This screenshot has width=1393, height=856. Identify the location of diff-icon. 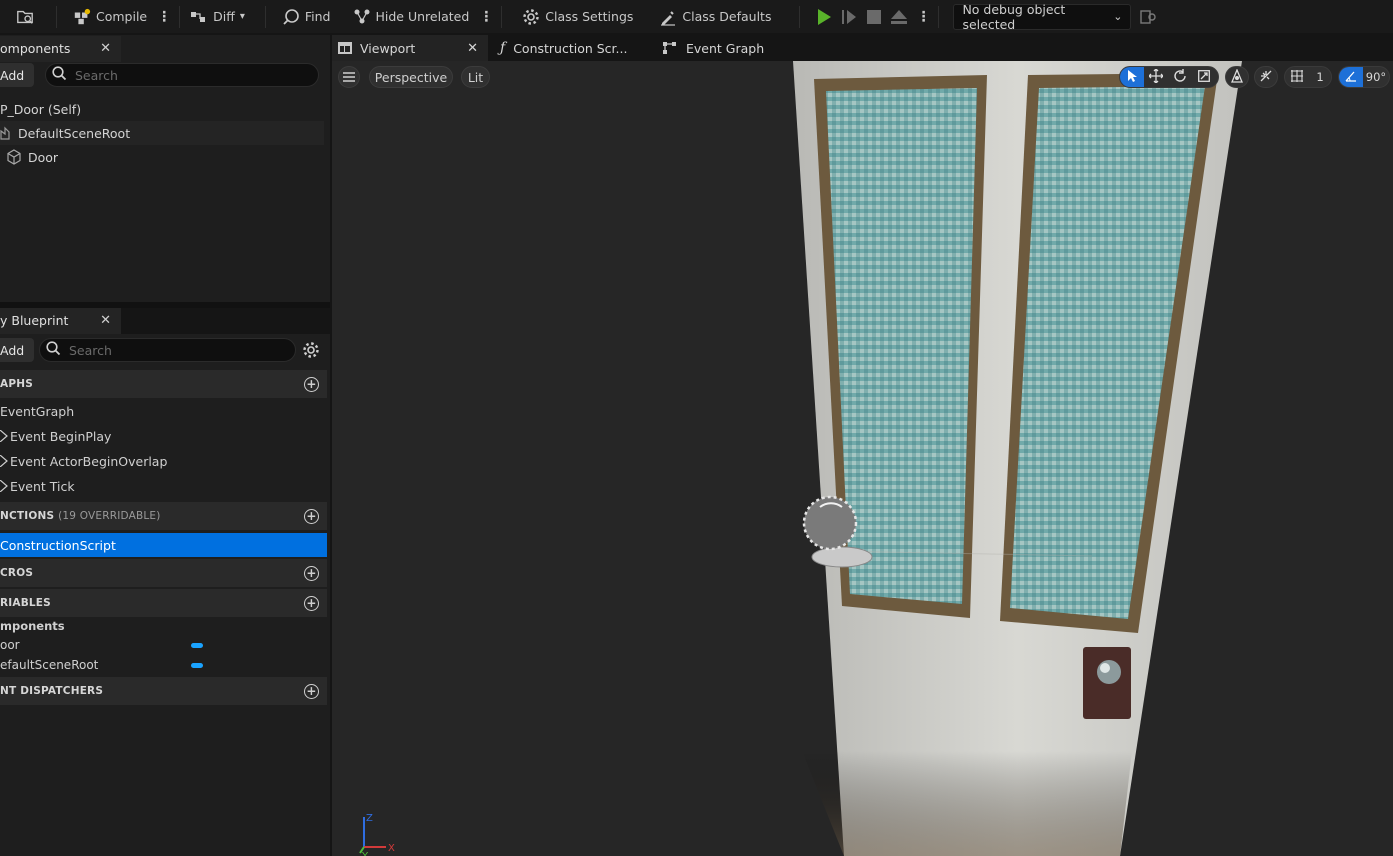
(199, 17).